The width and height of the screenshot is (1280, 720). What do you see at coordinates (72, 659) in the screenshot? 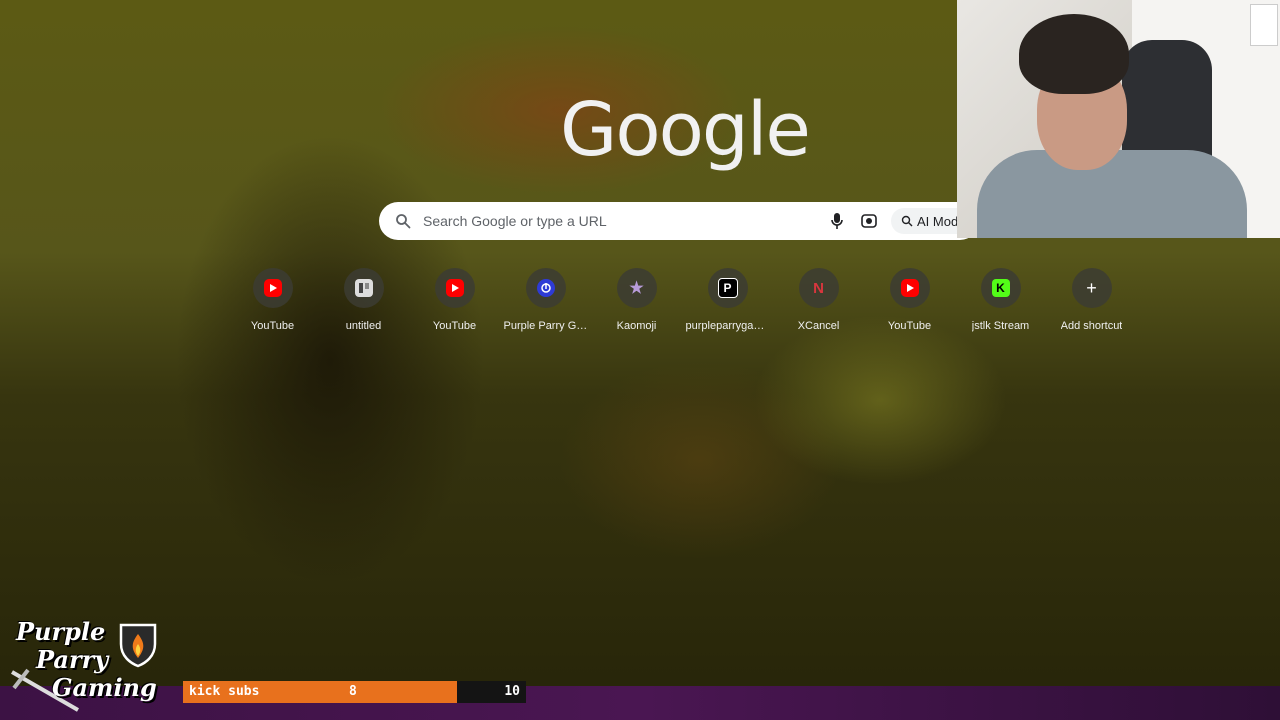
I see `brand-line-2: Parry` at bounding box center [72, 659].